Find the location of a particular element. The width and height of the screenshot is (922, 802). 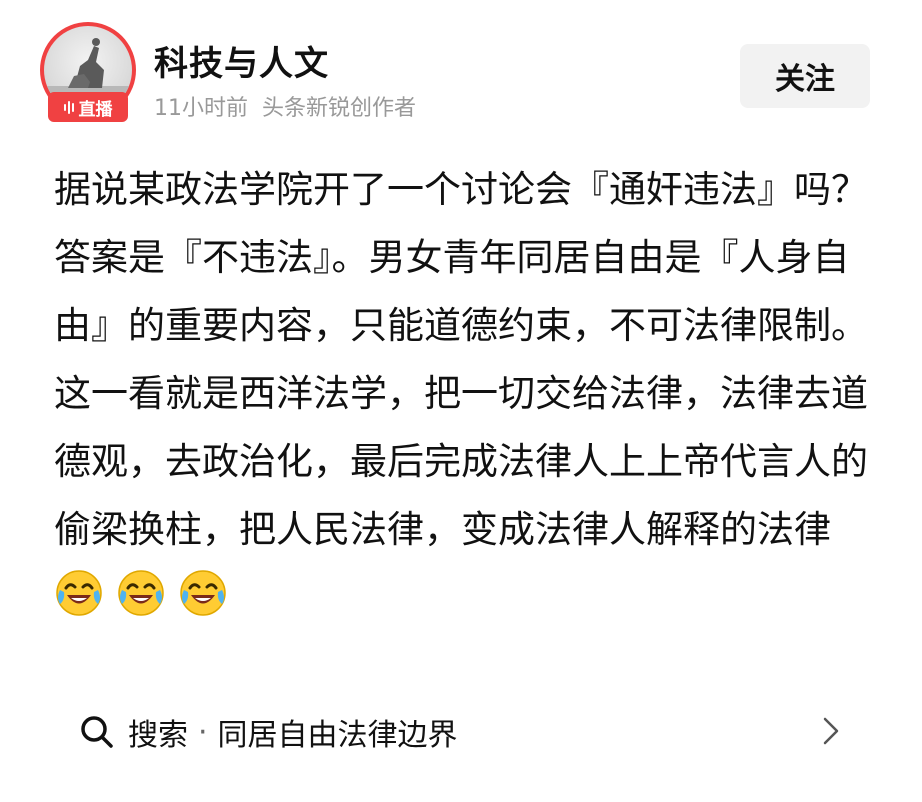

chevron-right-icon is located at coordinates (831, 731).